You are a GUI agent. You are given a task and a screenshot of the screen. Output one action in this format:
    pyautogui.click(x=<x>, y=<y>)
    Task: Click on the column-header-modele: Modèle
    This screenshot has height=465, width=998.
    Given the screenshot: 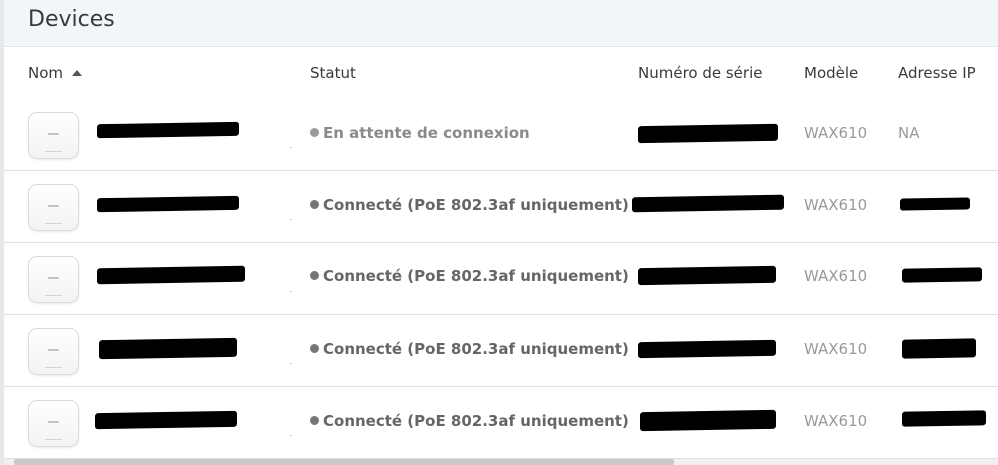 What is the action you would take?
    pyautogui.click(x=831, y=73)
    